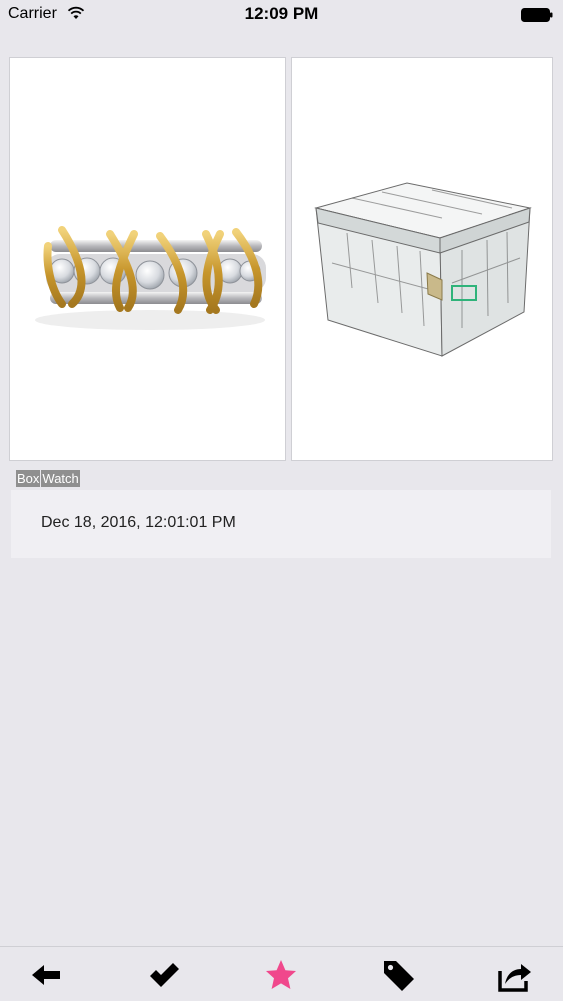 This screenshot has height=1001, width=563. I want to click on share-icon, so click(514, 978).